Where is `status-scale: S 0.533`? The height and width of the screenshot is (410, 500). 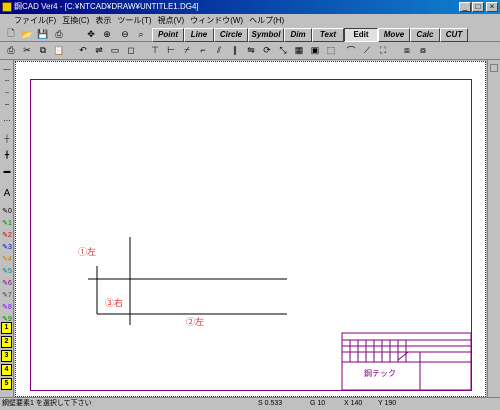 status-scale: S 0.533 is located at coordinates (270, 403).